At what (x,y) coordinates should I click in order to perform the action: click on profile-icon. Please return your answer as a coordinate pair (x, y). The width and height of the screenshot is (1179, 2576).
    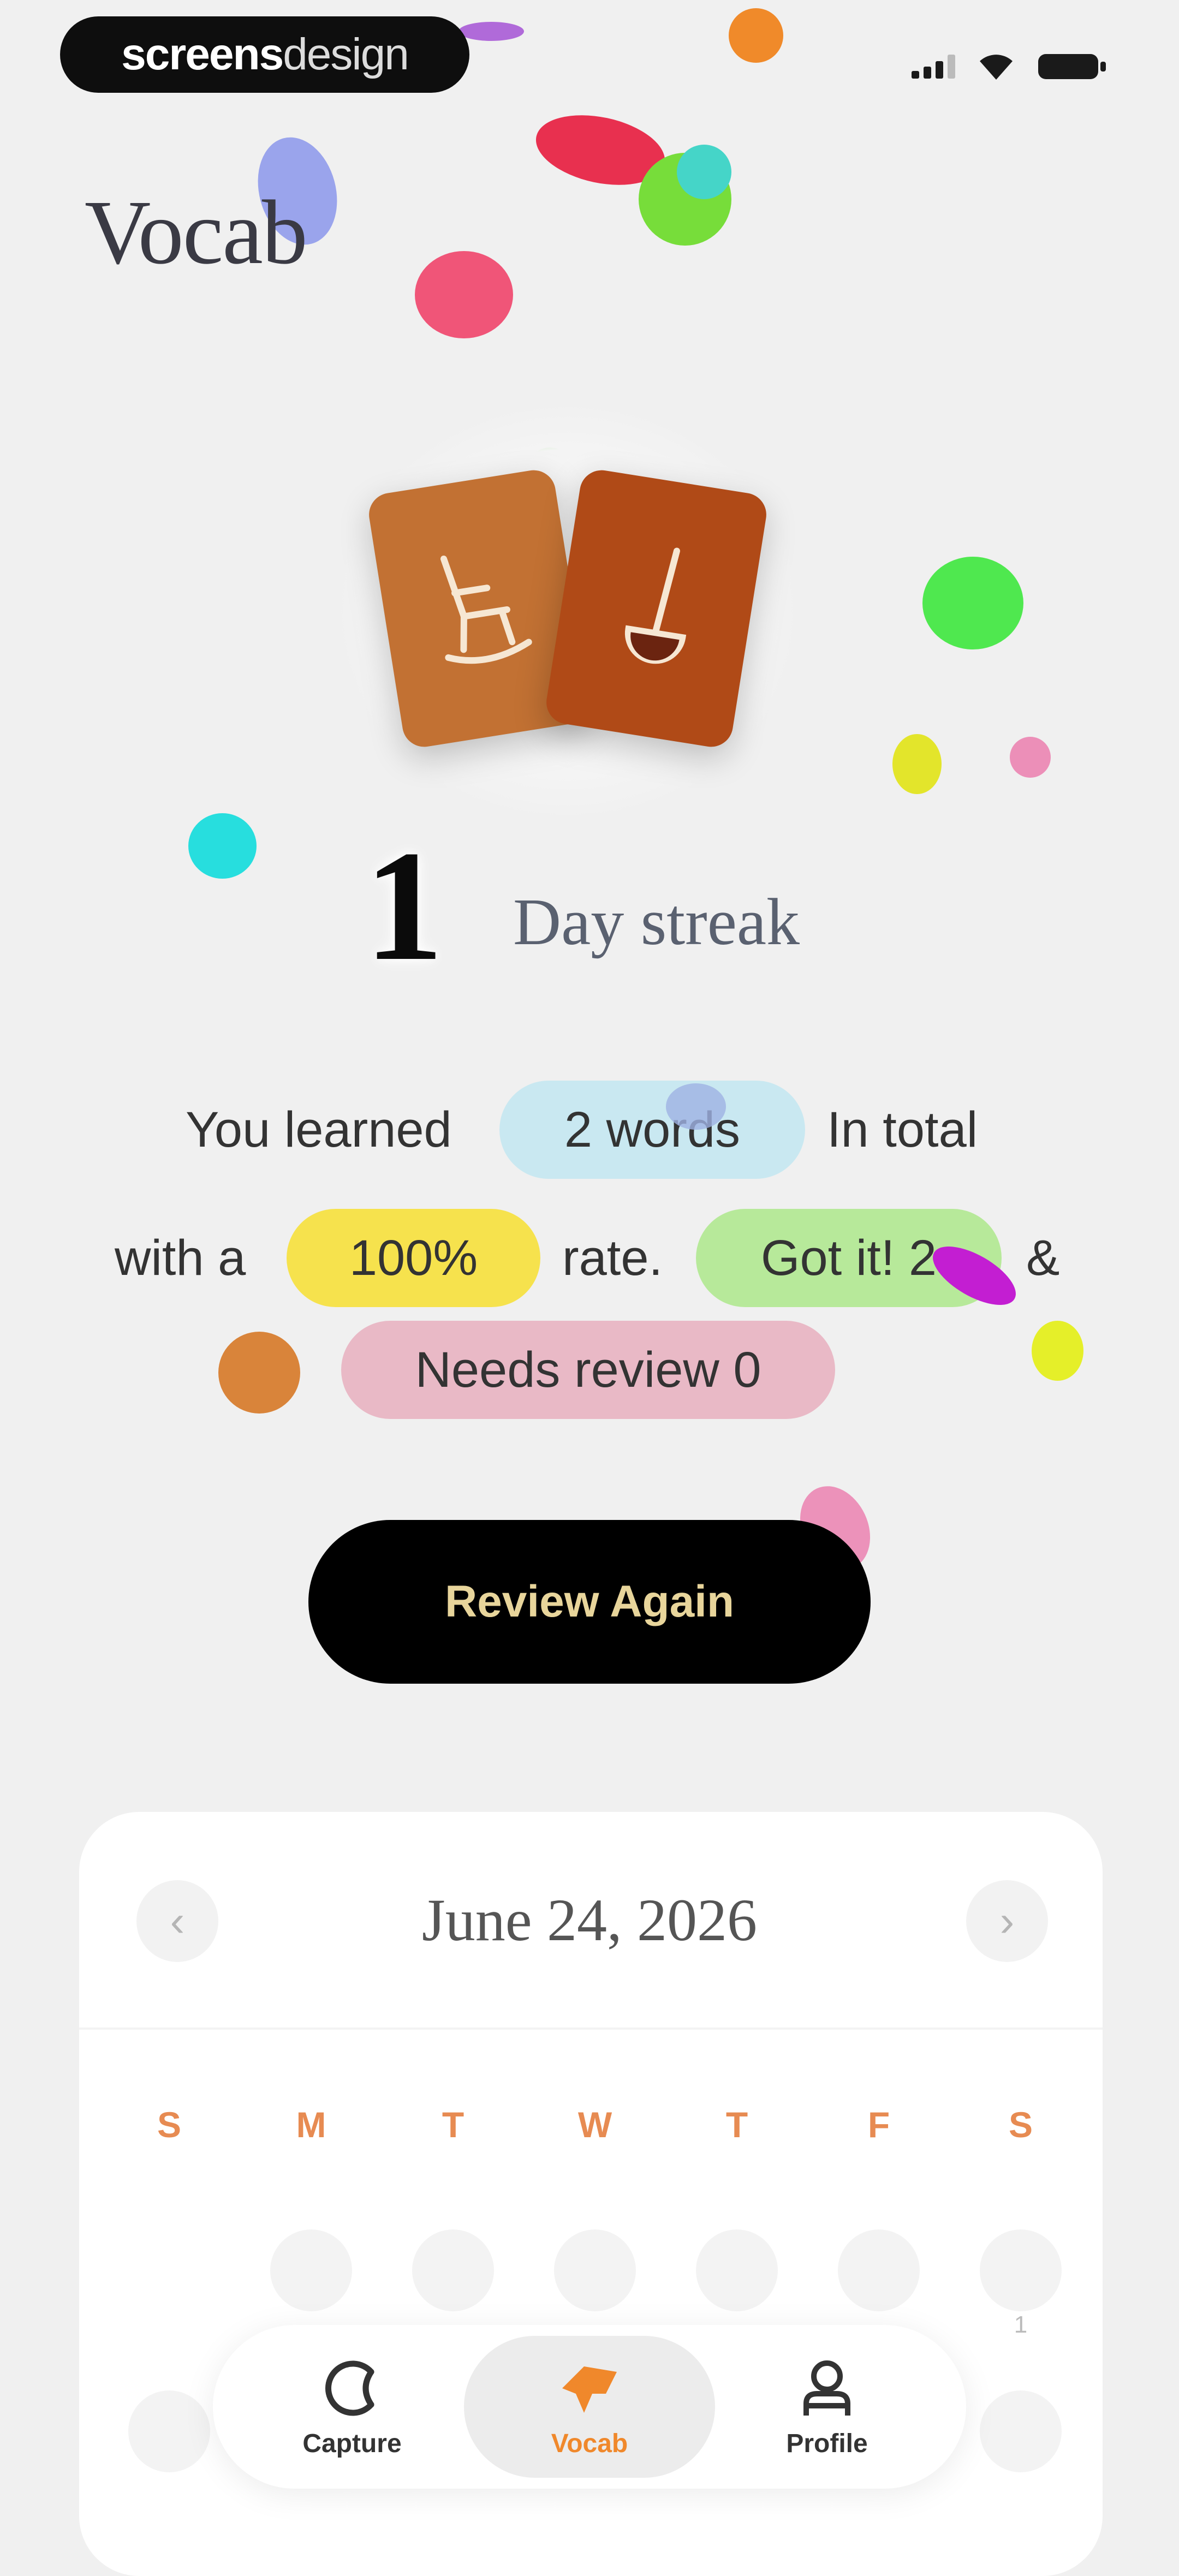
    Looking at the image, I should click on (826, 2388).